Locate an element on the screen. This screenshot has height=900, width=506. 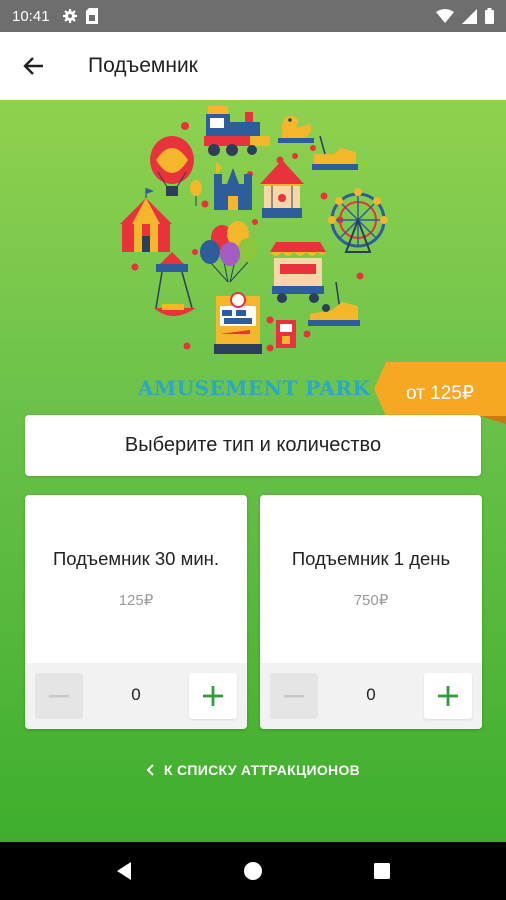
nav-recents-button is located at coordinates (382, 871).